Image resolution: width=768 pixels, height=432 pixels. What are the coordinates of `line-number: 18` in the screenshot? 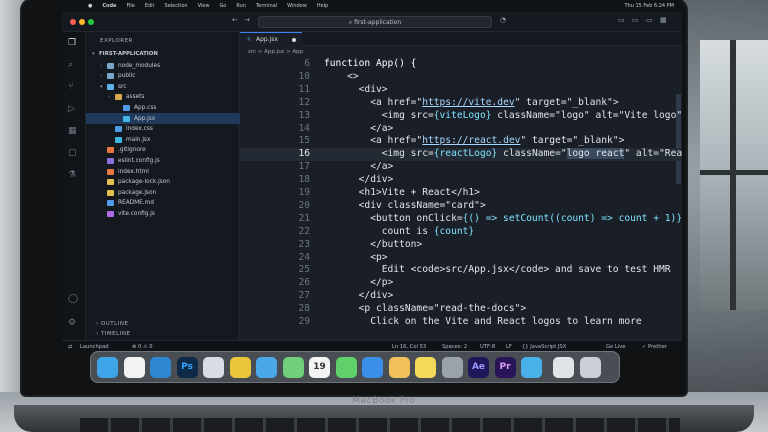 It's located at (291, 179).